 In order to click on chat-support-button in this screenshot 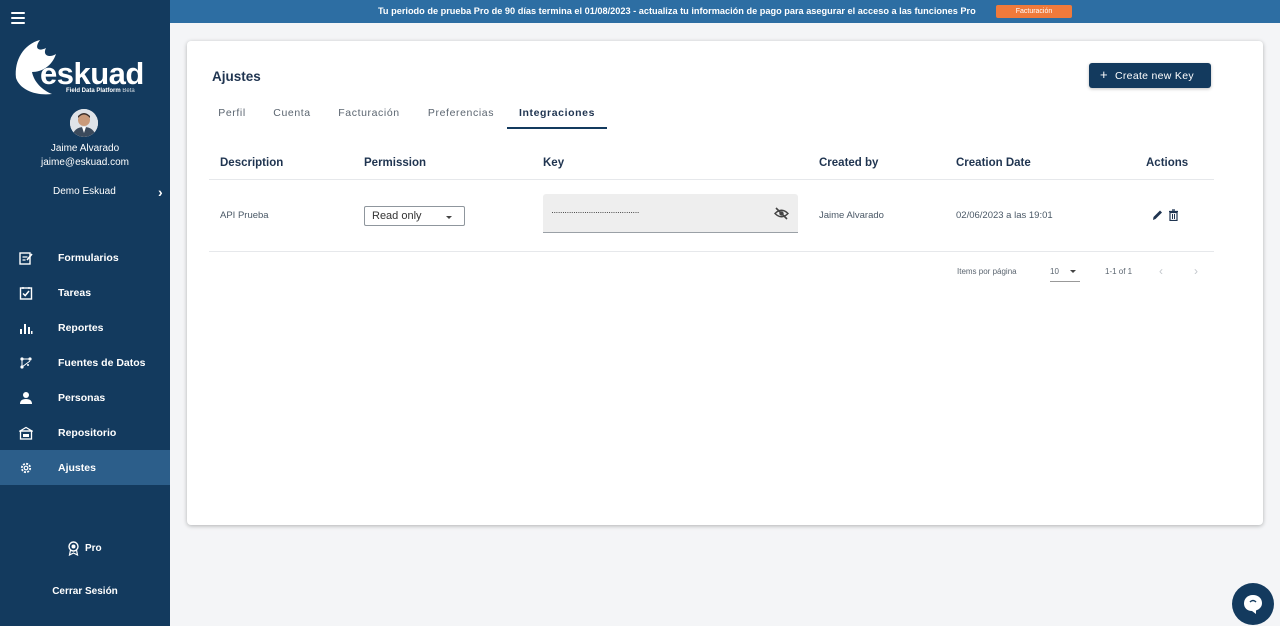, I will do `click(1253, 604)`.